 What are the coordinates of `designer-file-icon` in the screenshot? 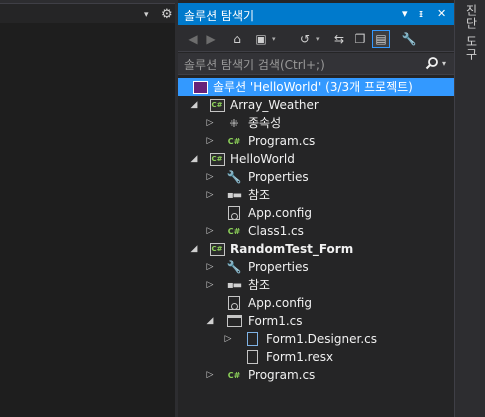 It's located at (252, 339).